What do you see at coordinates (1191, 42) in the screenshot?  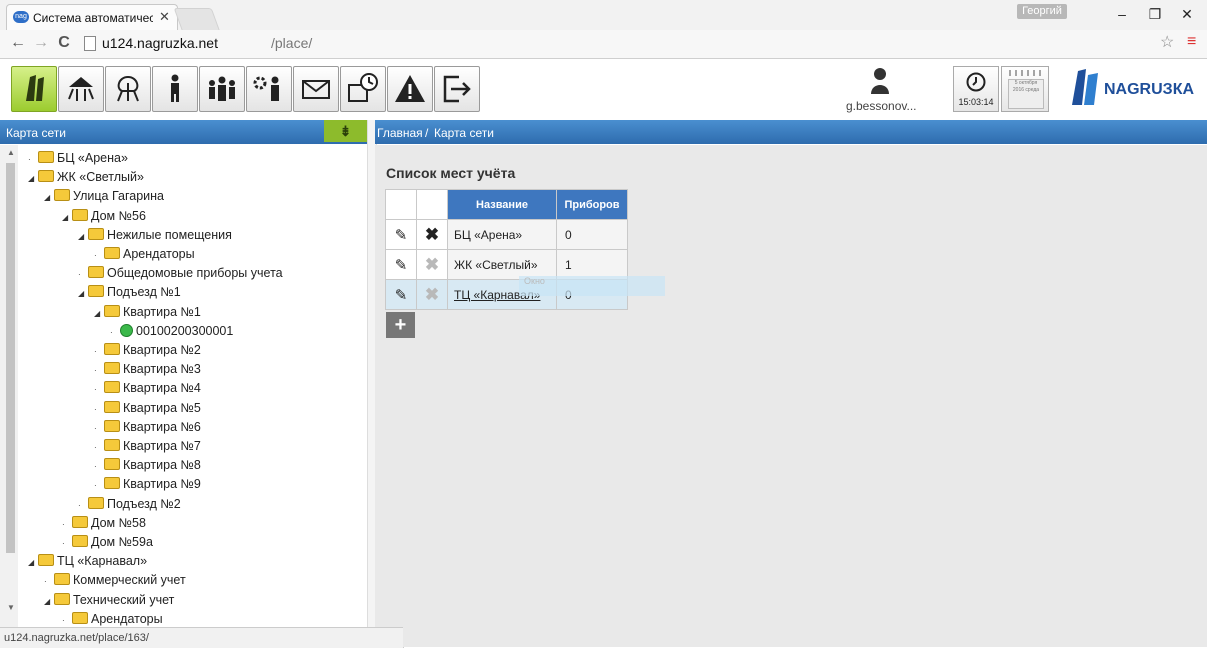 I see `browser-menu-icon: ≡` at bounding box center [1191, 42].